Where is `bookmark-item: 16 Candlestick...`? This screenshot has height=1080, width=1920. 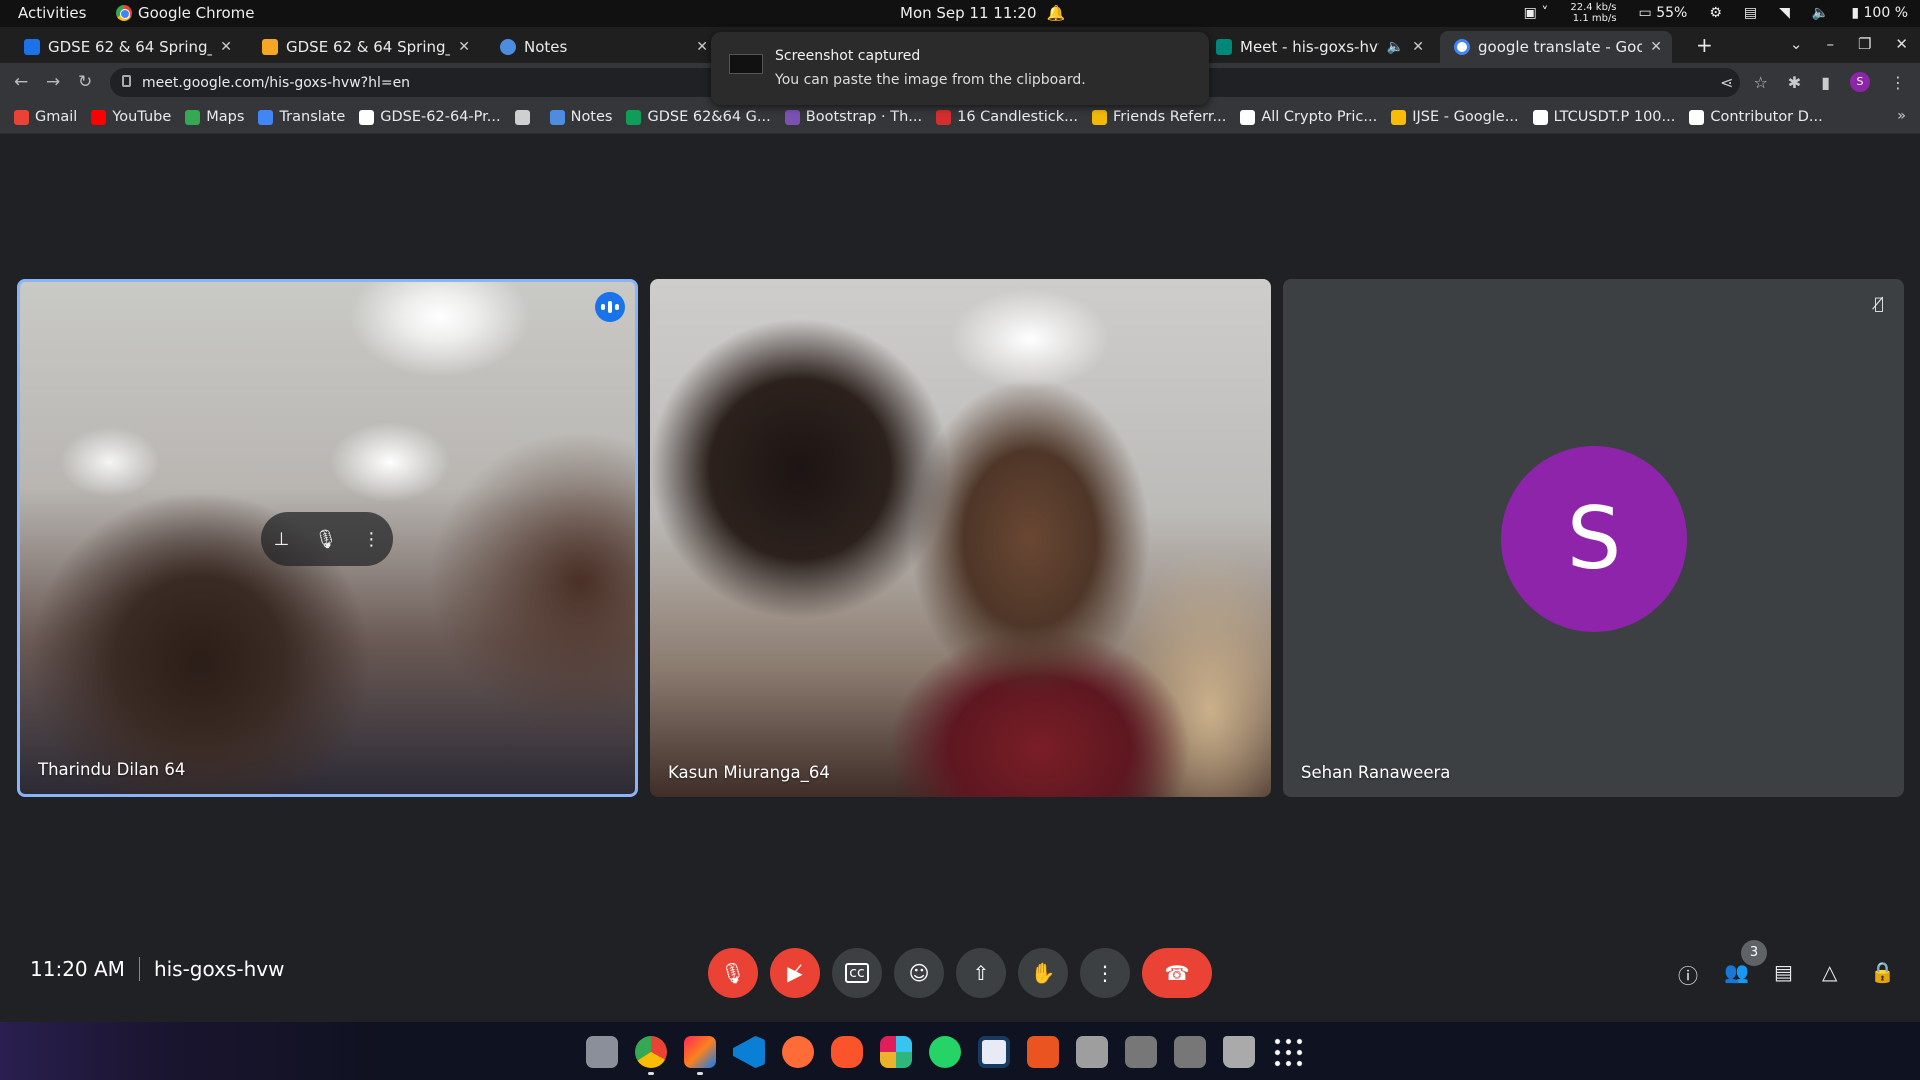 bookmark-item: 16 Candlestick... is located at coordinates (1007, 117).